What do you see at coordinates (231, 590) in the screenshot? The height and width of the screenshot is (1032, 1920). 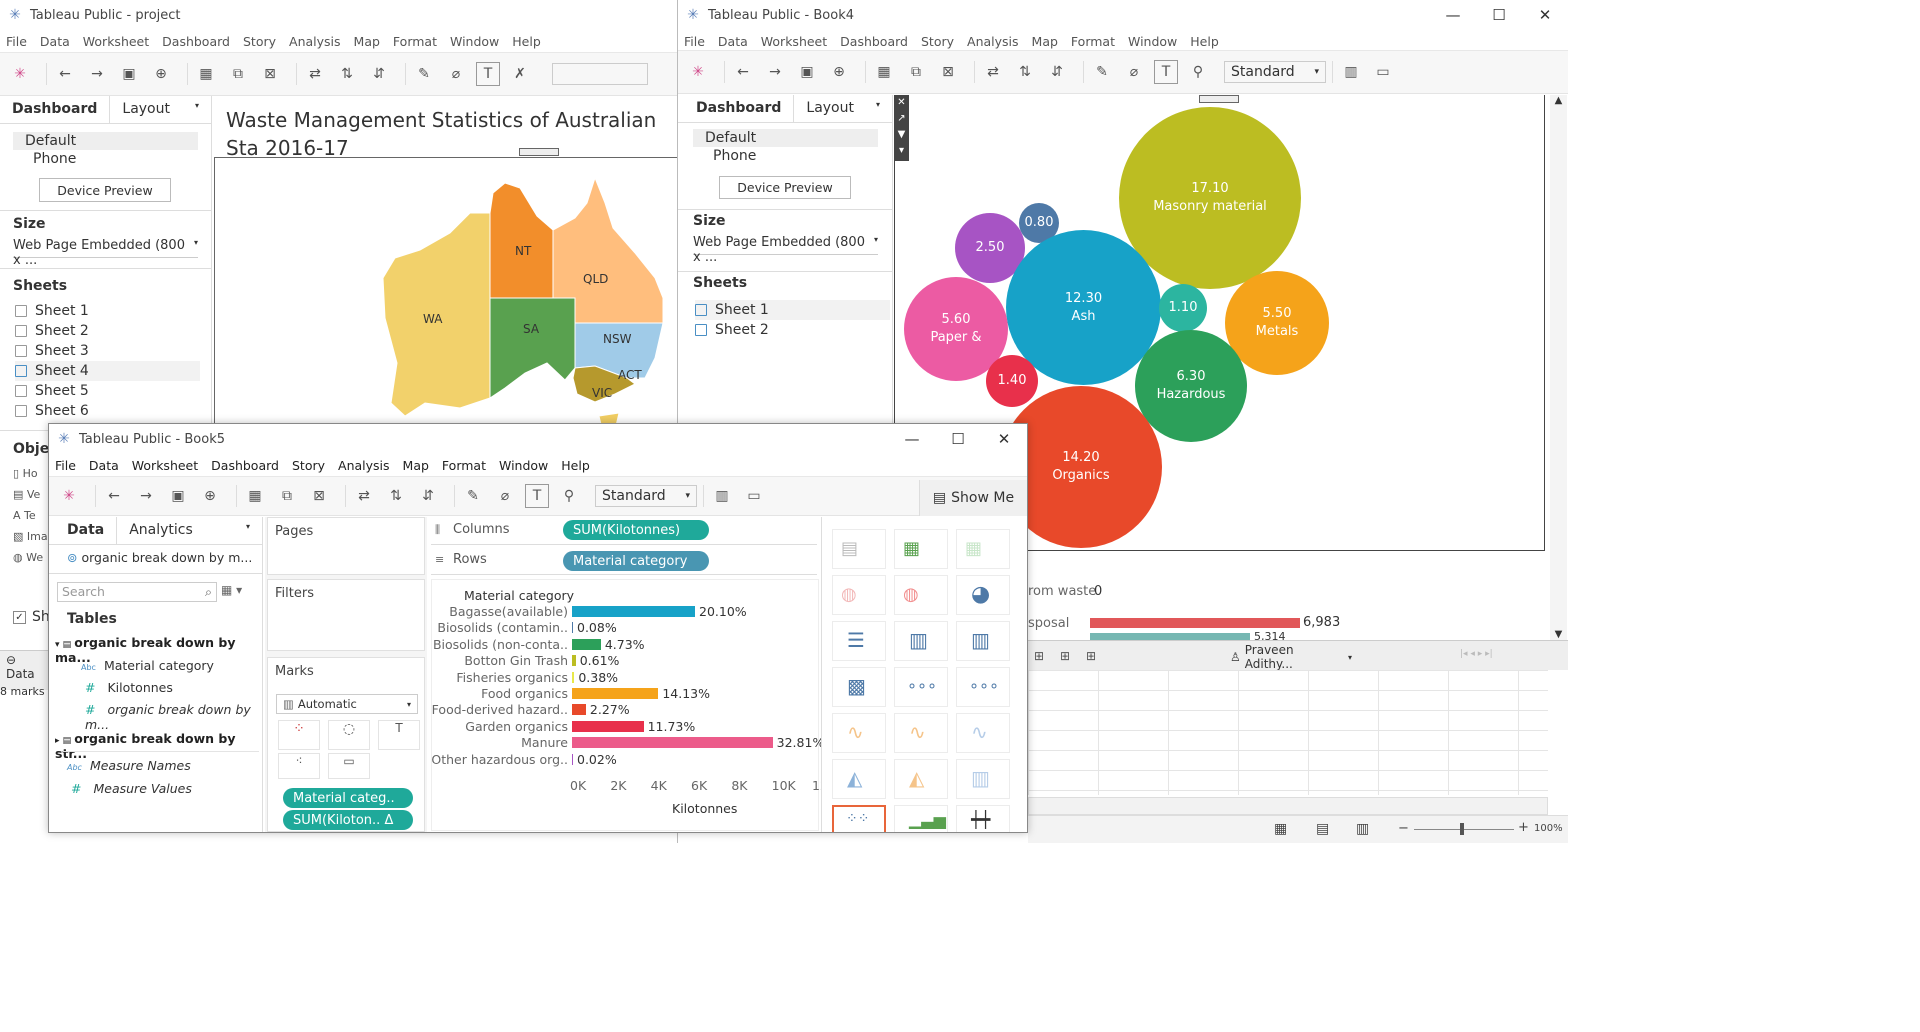 I see `view-toggle-icon: ▦ ▾` at bounding box center [231, 590].